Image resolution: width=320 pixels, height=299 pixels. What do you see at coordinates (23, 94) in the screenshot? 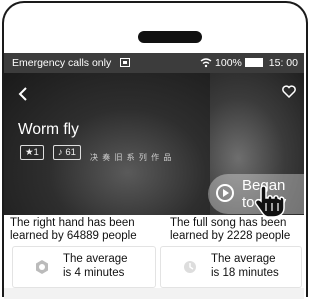
I see `back-arrow-icon` at bounding box center [23, 94].